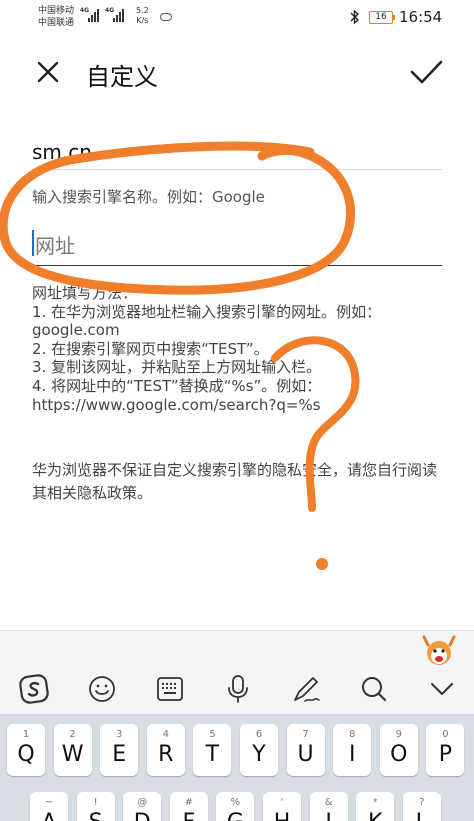 The width and height of the screenshot is (474, 821). Describe the element at coordinates (212, 754) in the screenshot. I see `key-label: T` at that location.